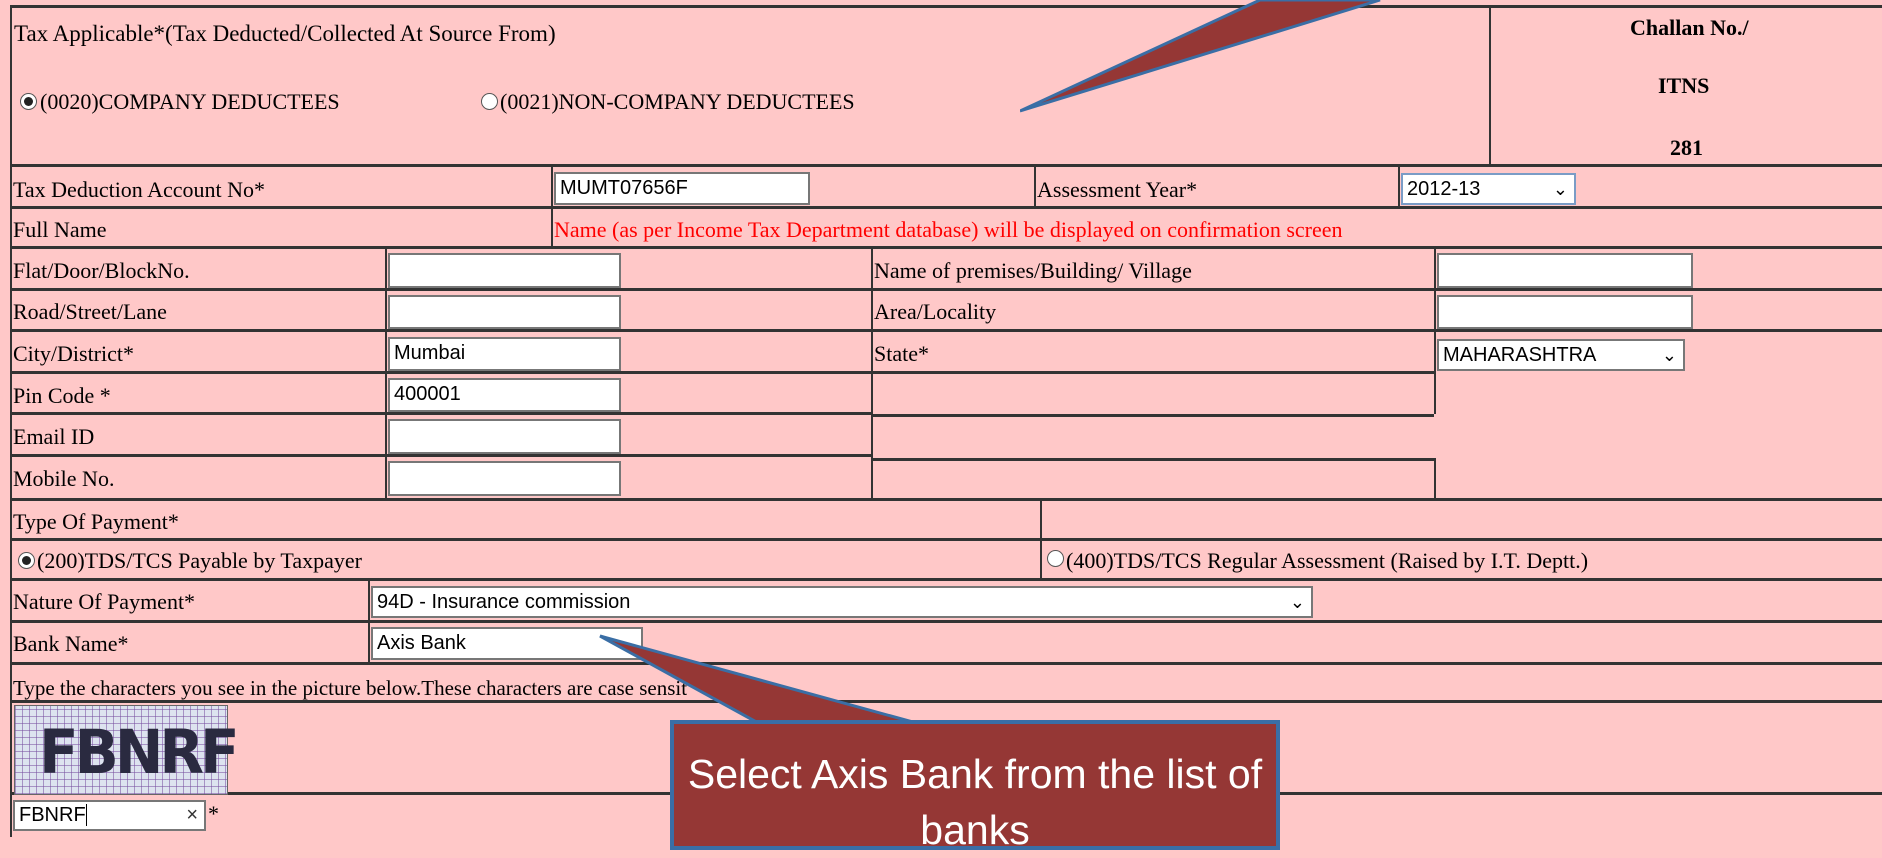  Describe the element at coordinates (90, 311) in the screenshot. I see `road-label: Road/Street/Lane` at that location.